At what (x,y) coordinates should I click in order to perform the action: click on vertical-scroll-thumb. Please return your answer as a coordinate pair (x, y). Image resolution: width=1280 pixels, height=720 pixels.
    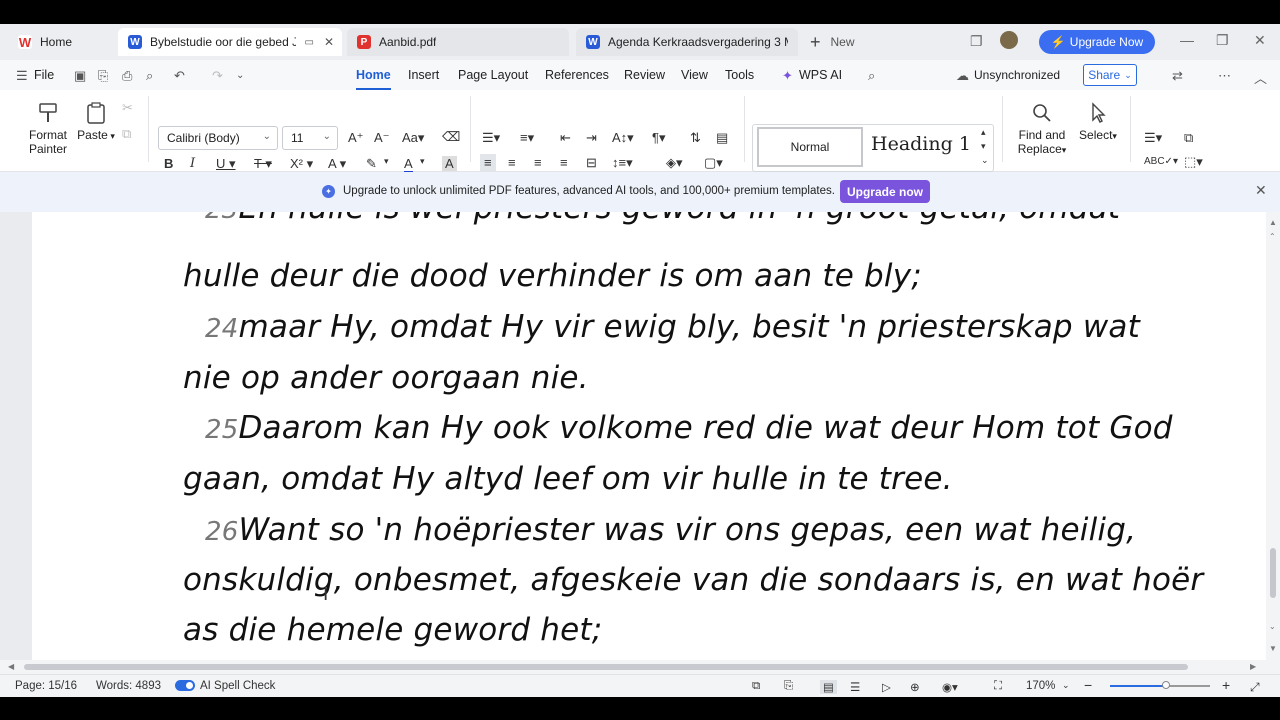
    Looking at the image, I should click on (1273, 573).